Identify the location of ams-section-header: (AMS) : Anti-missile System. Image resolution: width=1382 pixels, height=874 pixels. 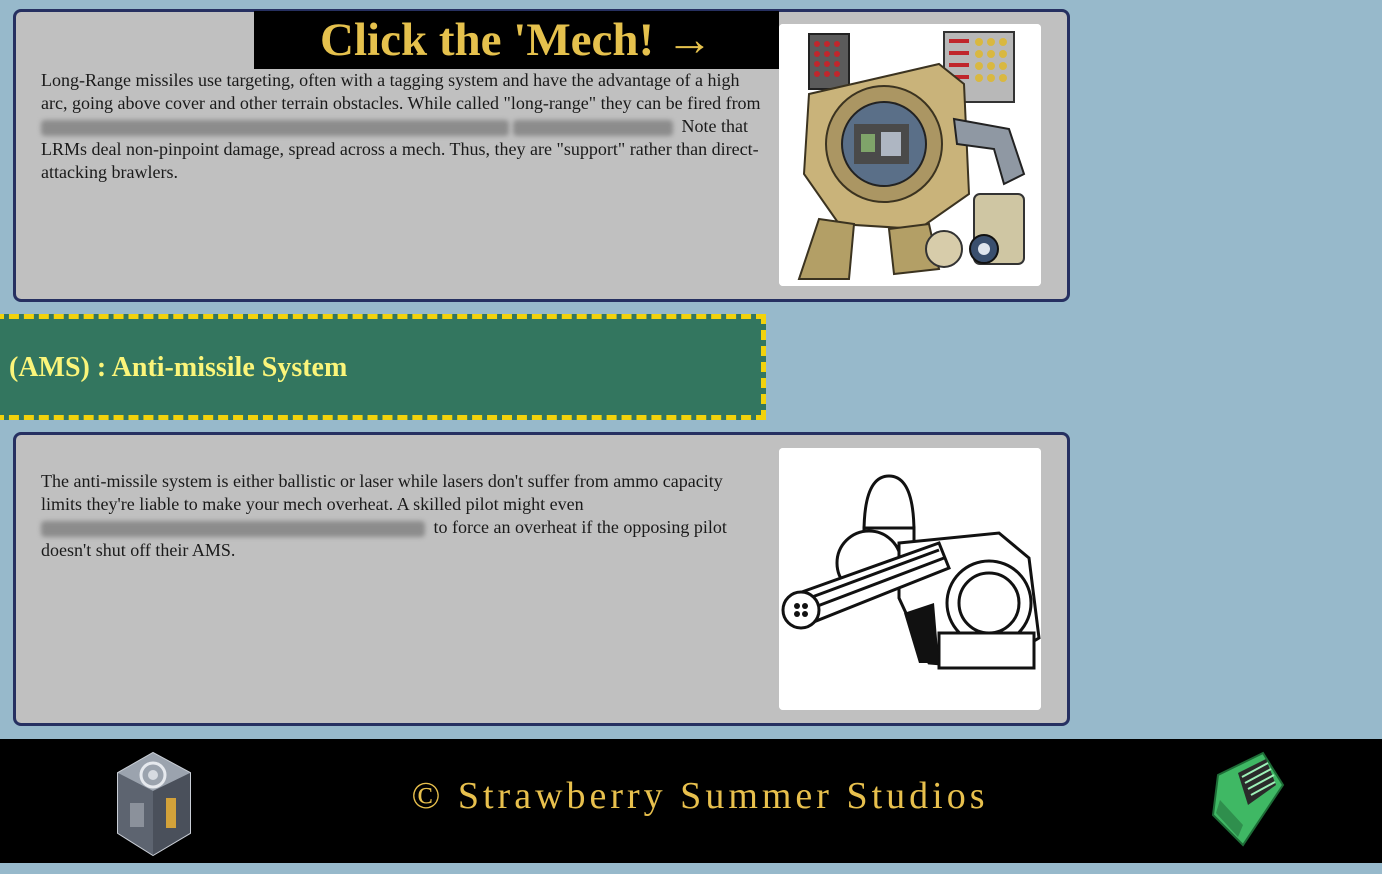
(383, 367).